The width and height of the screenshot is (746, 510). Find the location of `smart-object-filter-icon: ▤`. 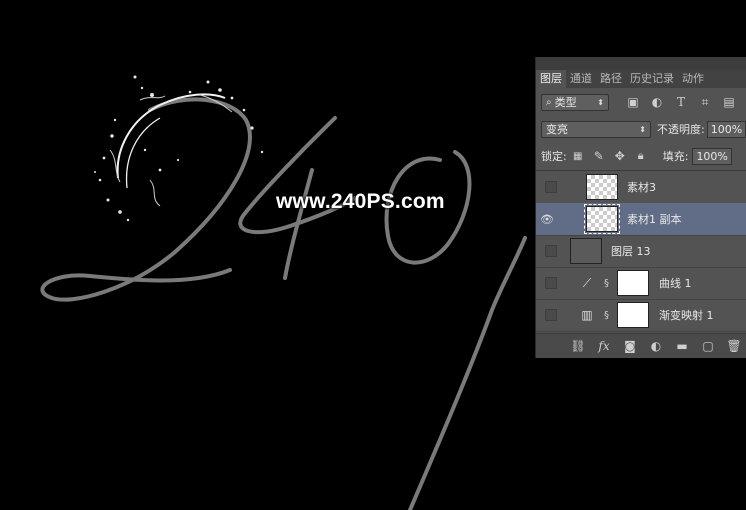

smart-object-filter-icon: ▤ is located at coordinates (729, 102).